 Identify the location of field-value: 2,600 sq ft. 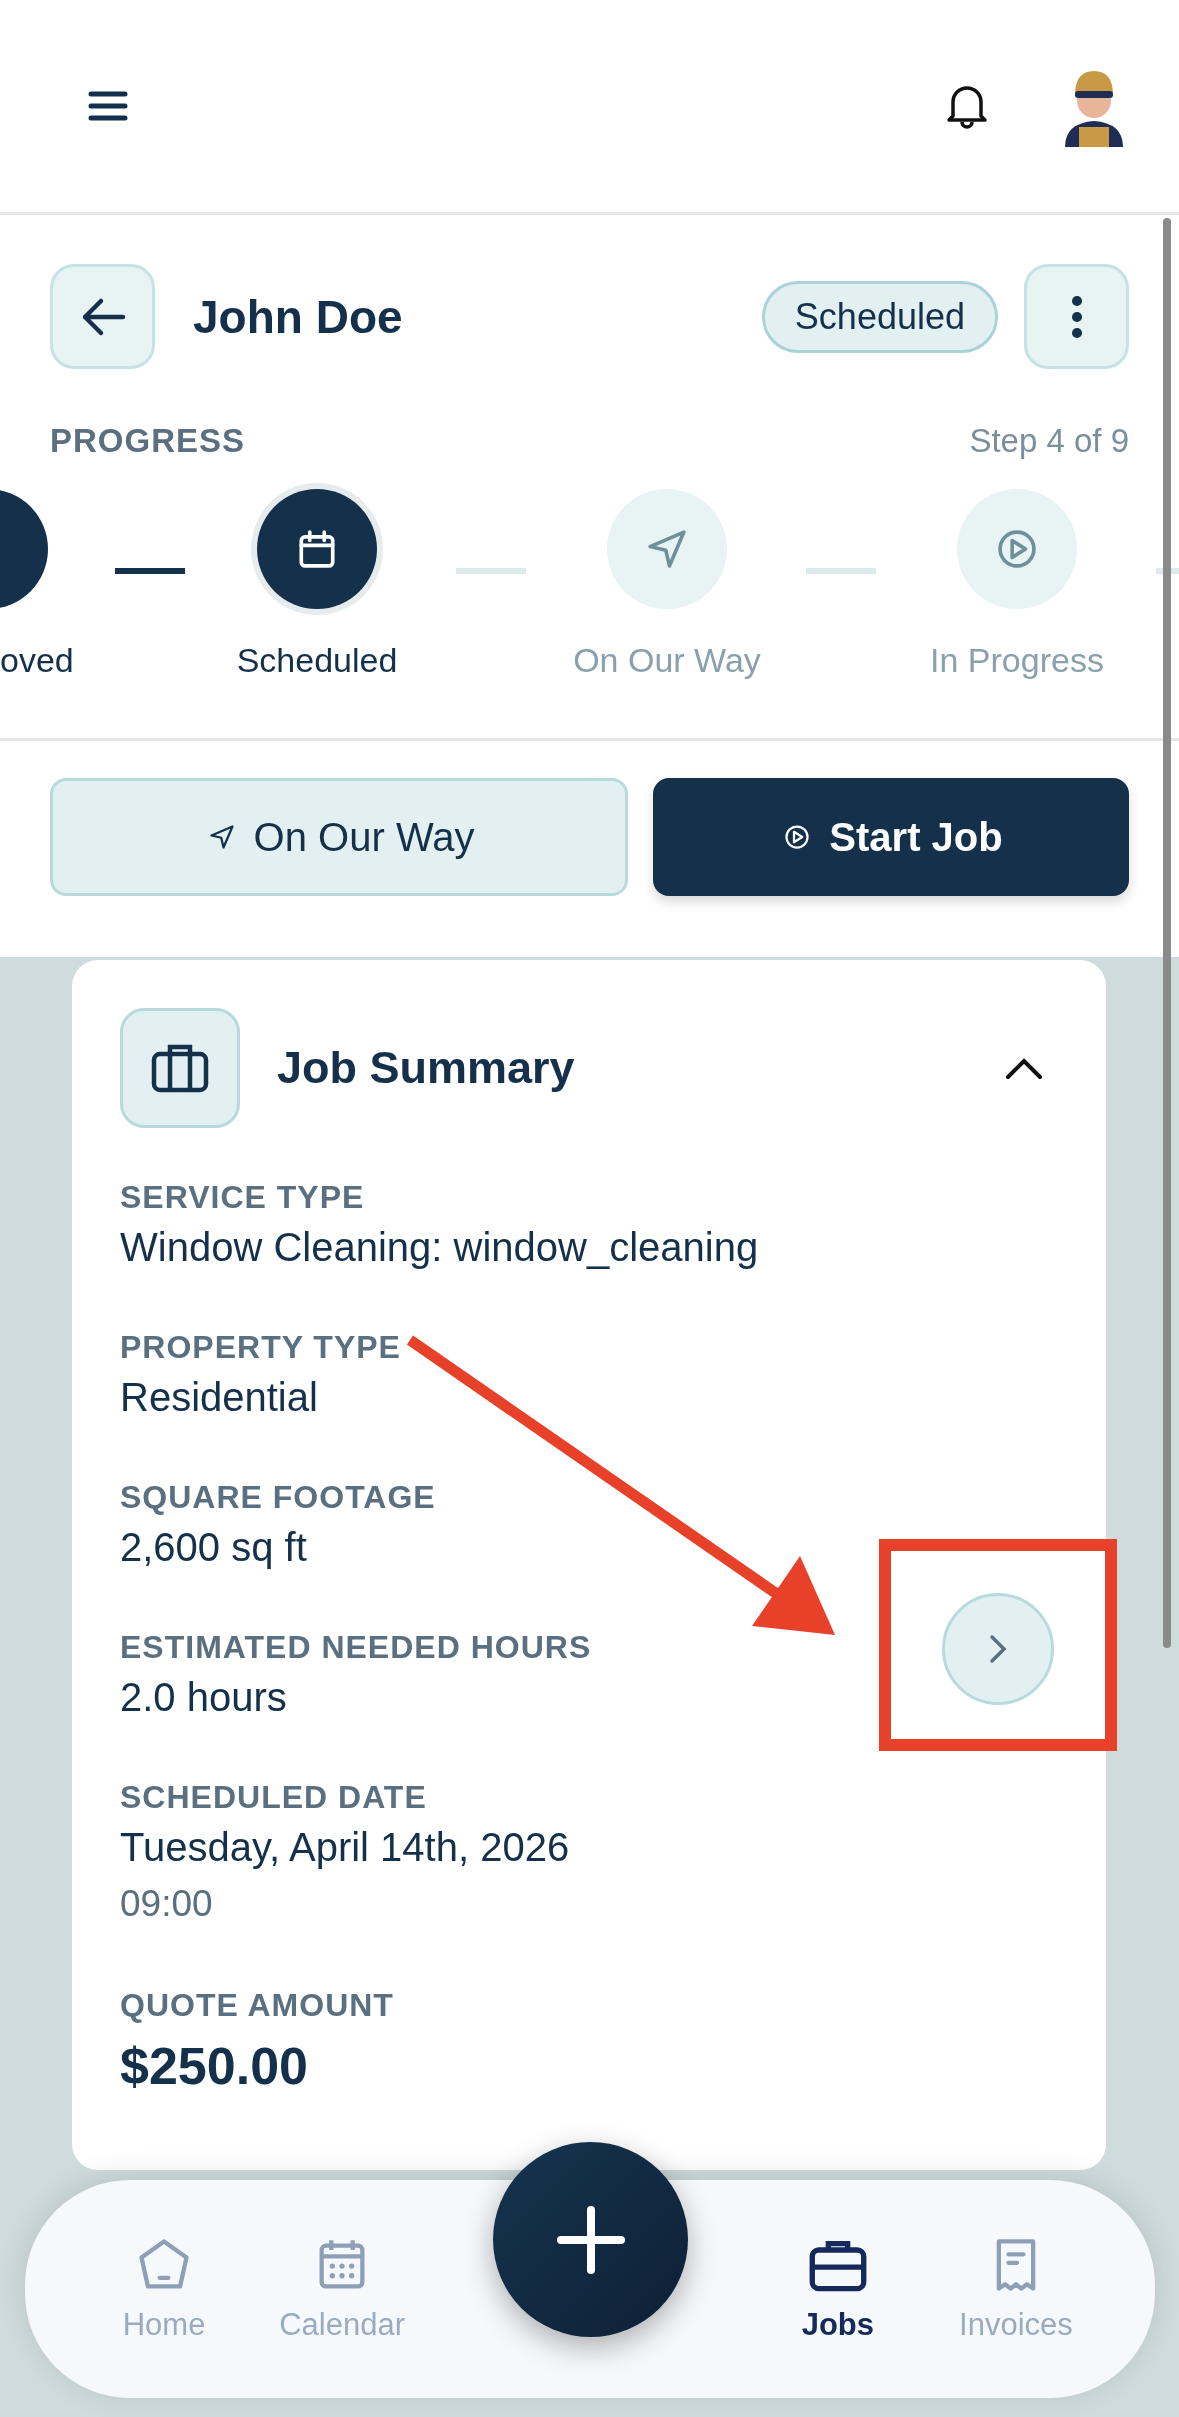
(214, 1547).